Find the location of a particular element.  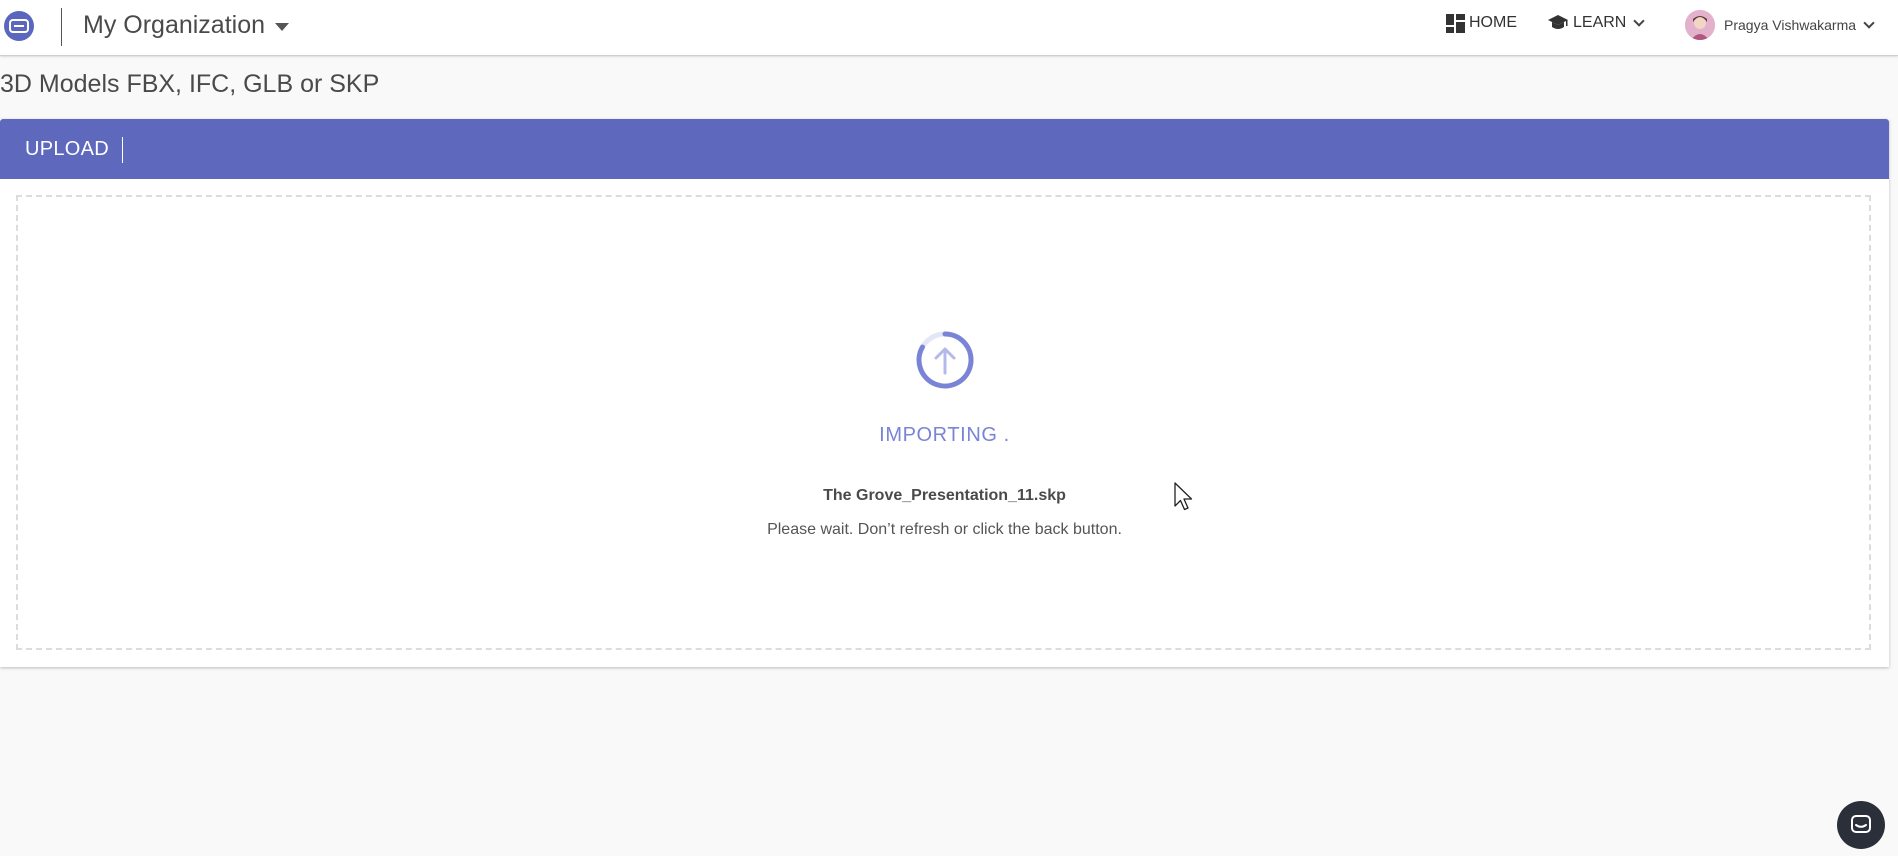

caret-down-icon is located at coordinates (282, 27).